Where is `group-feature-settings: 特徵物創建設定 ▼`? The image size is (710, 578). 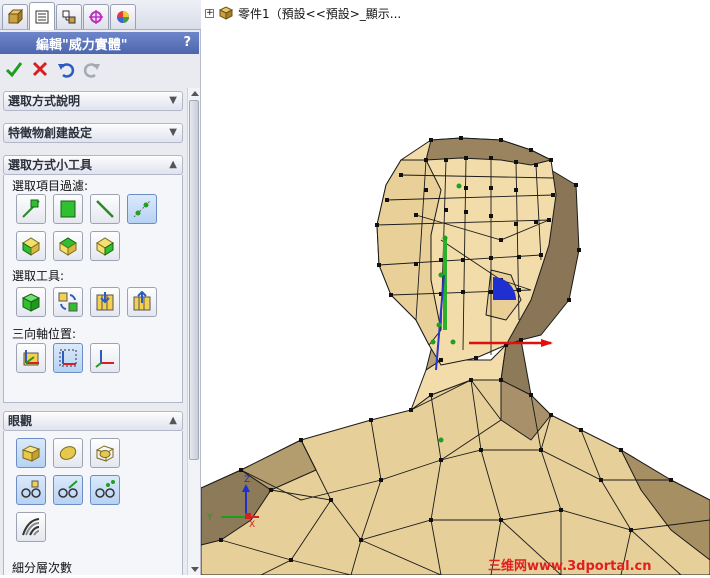 group-feature-settings: 特徵物創建設定 ▼ is located at coordinates (93, 133).